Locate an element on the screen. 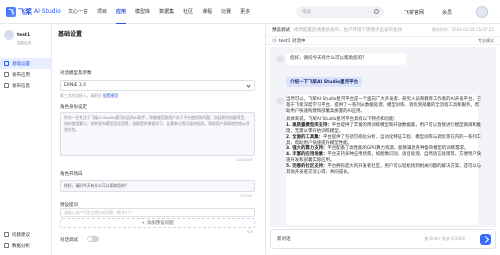 This screenshot has width=500, height=255. preview-bot-bar: test1 对话中 专业模式 is located at coordinates (383, 40).